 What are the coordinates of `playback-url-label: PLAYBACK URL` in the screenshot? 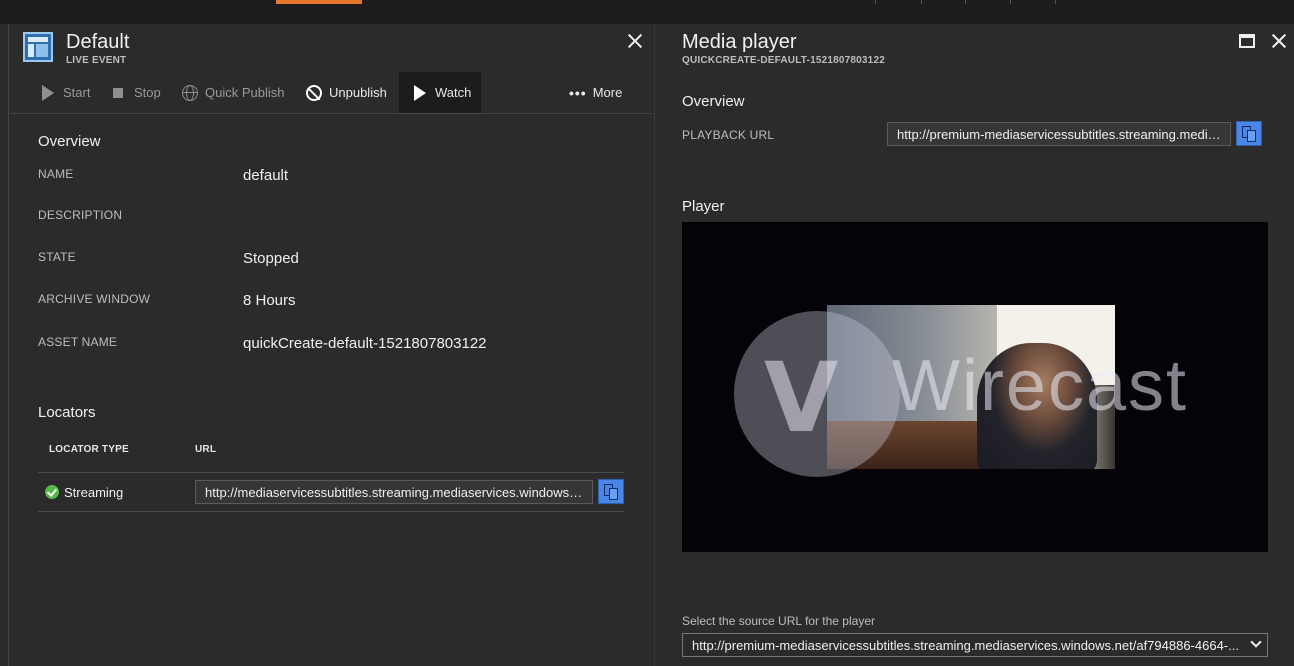 It's located at (728, 135).